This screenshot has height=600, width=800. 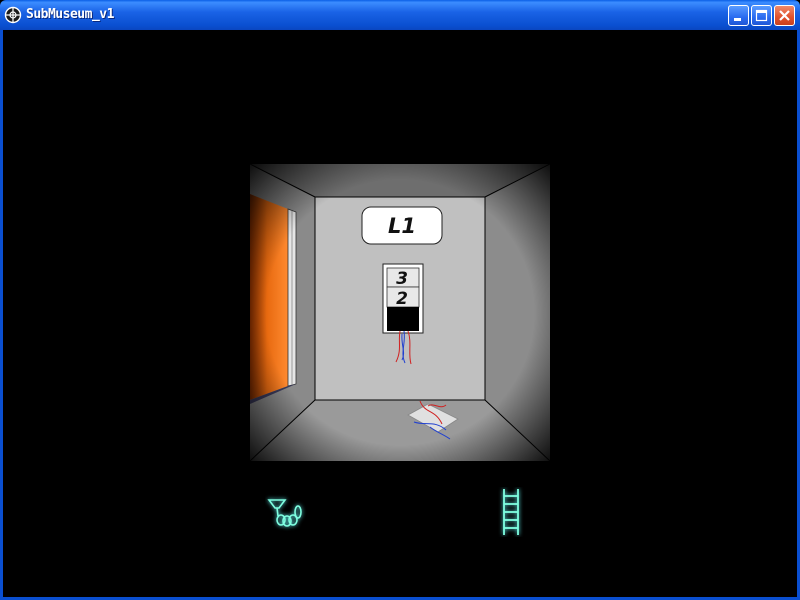 I want to click on minimize-icon, so click(x=737, y=19).